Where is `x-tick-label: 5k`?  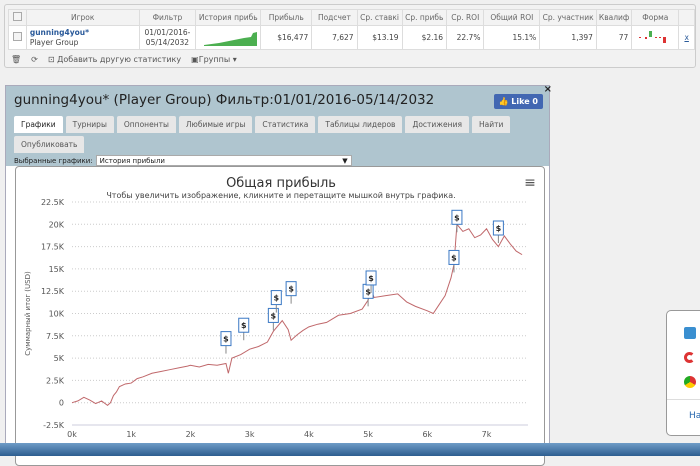
x-tick-label: 5k is located at coordinates (368, 434).